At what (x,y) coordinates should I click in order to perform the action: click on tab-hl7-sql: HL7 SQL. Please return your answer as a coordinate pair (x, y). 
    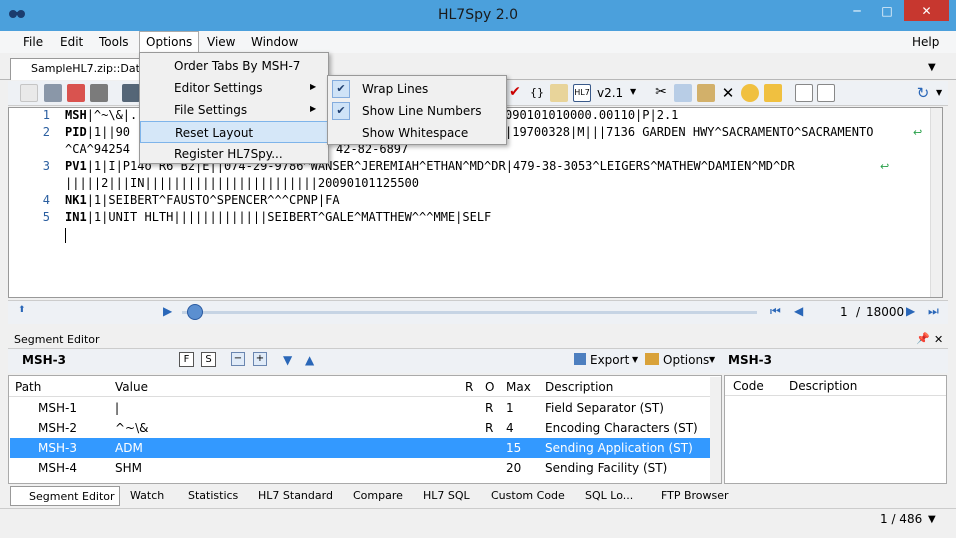
    Looking at the image, I should click on (437, 496).